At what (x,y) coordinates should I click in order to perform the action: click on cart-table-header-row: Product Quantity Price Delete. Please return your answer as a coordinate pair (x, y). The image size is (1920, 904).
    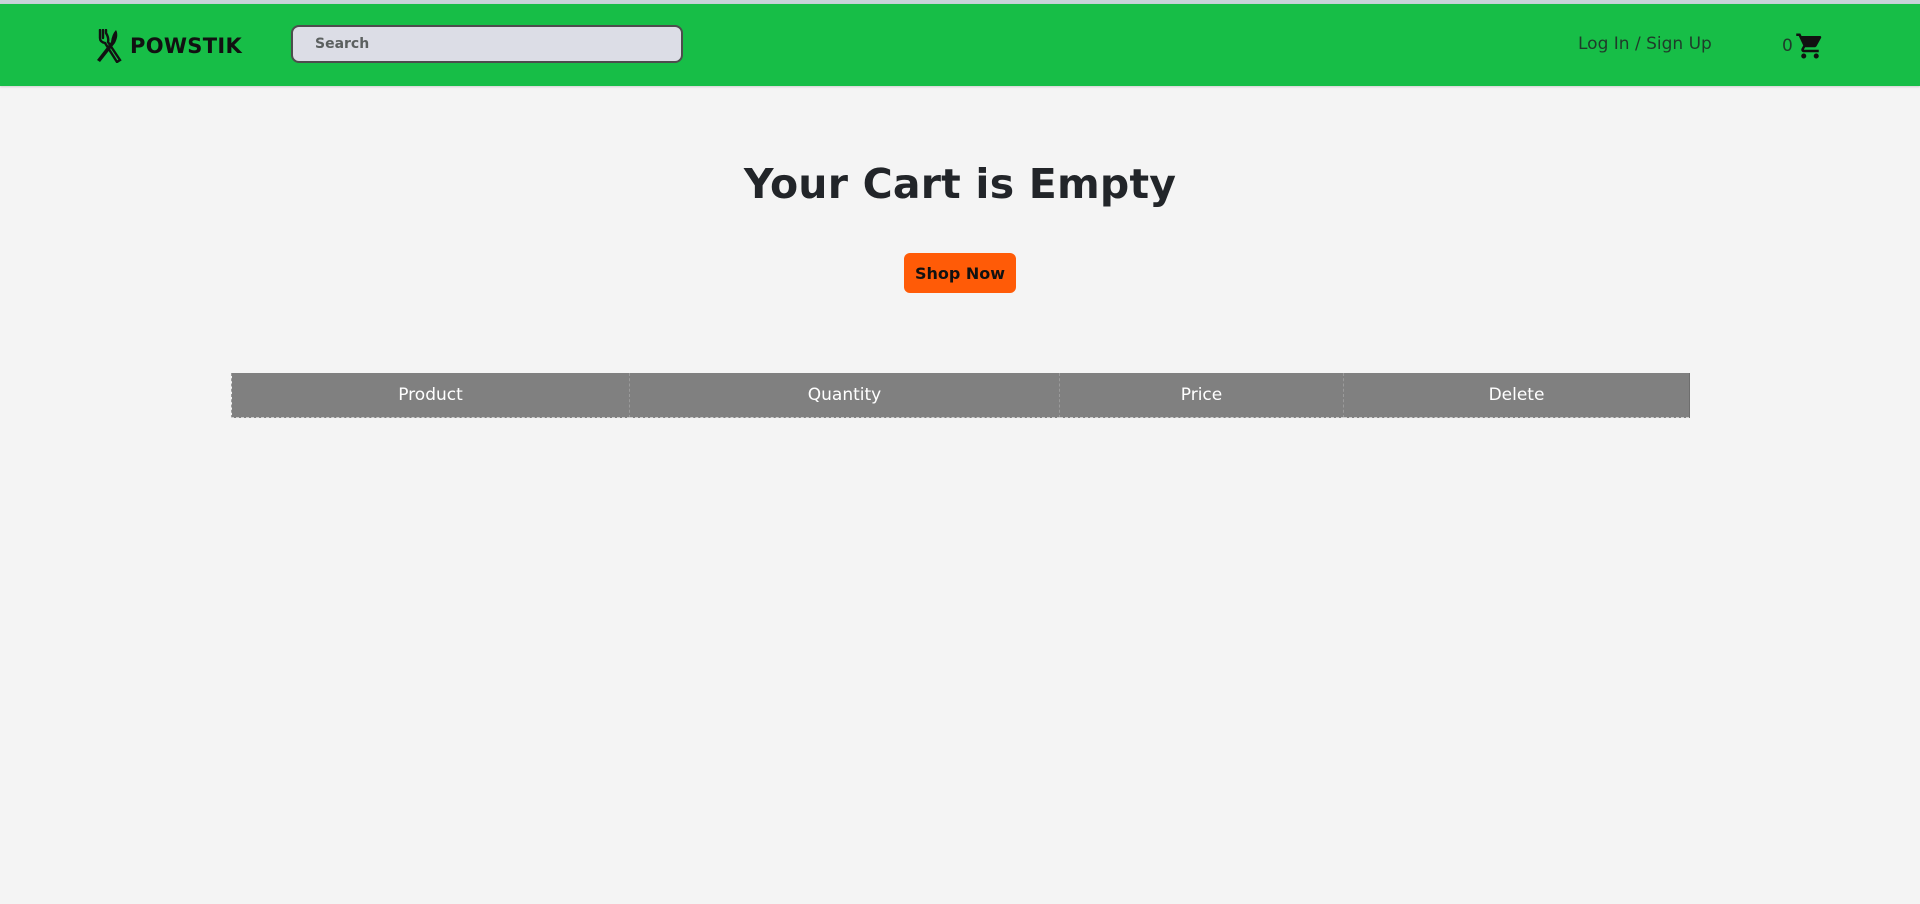
    Looking at the image, I should click on (960, 395).